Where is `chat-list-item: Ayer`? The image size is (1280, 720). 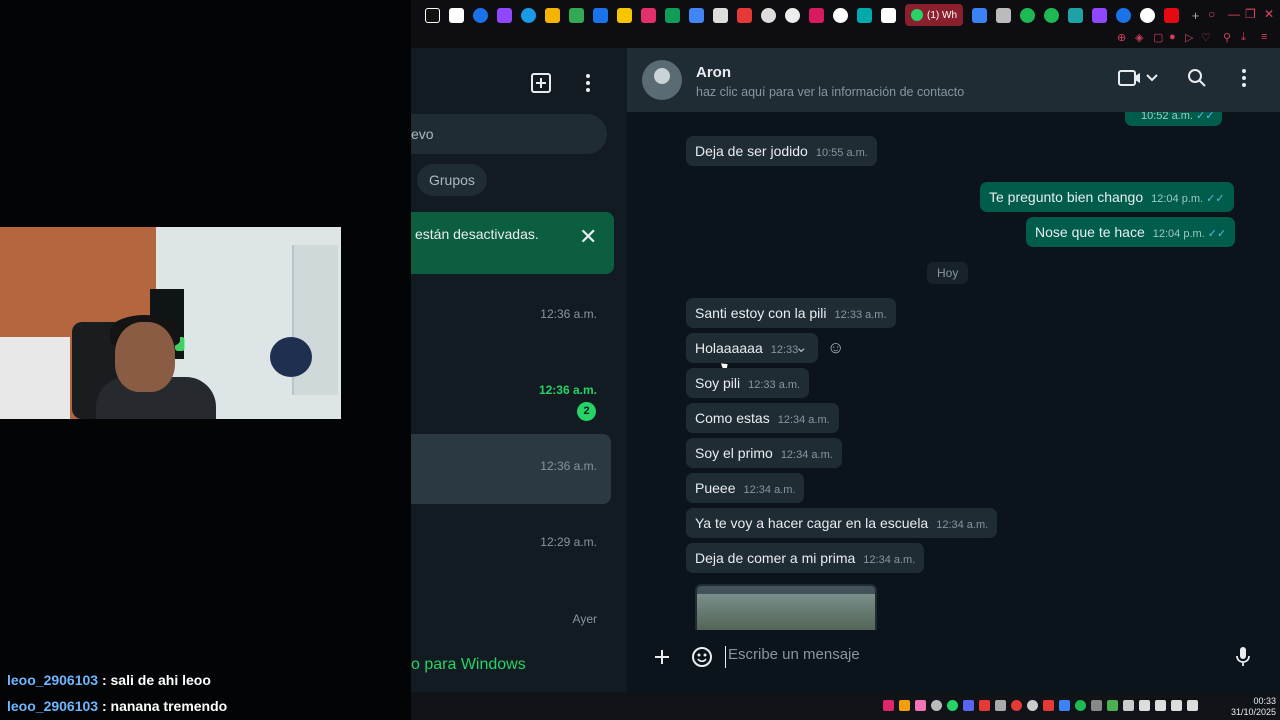 chat-list-item: Ayer is located at coordinates (511, 623).